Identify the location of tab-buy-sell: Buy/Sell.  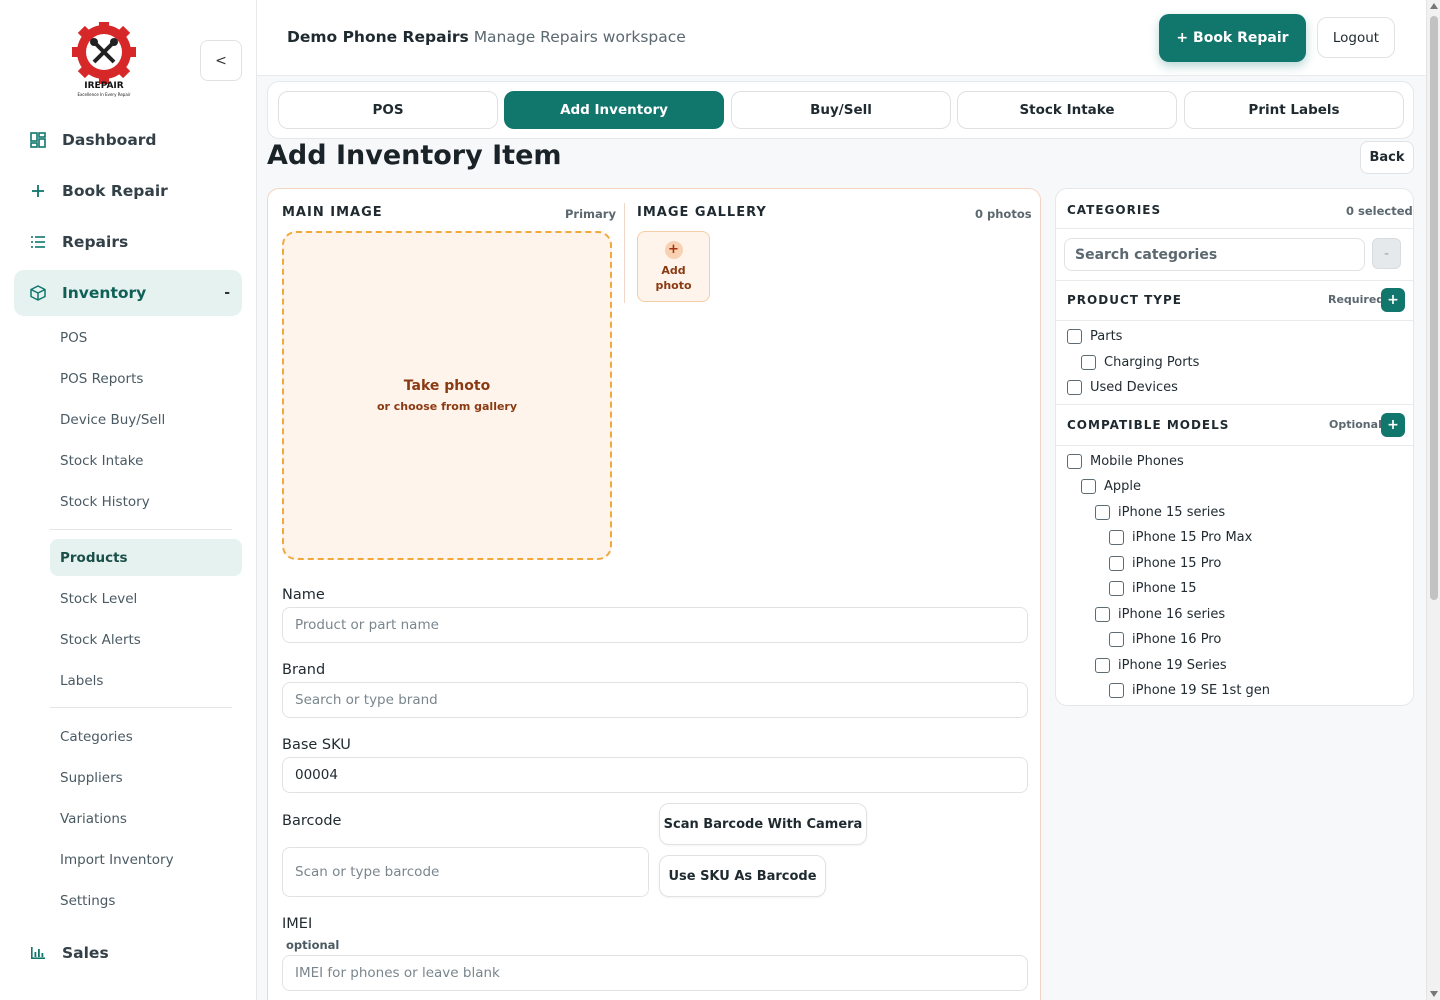
(841, 110).